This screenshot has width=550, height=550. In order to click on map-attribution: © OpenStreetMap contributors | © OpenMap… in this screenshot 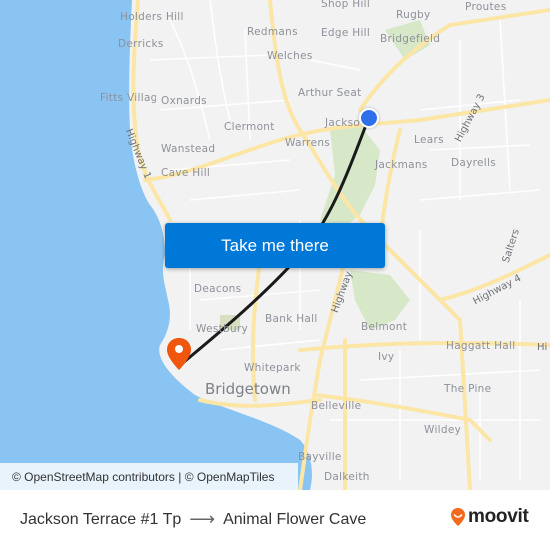, I will do `click(149, 476)`.